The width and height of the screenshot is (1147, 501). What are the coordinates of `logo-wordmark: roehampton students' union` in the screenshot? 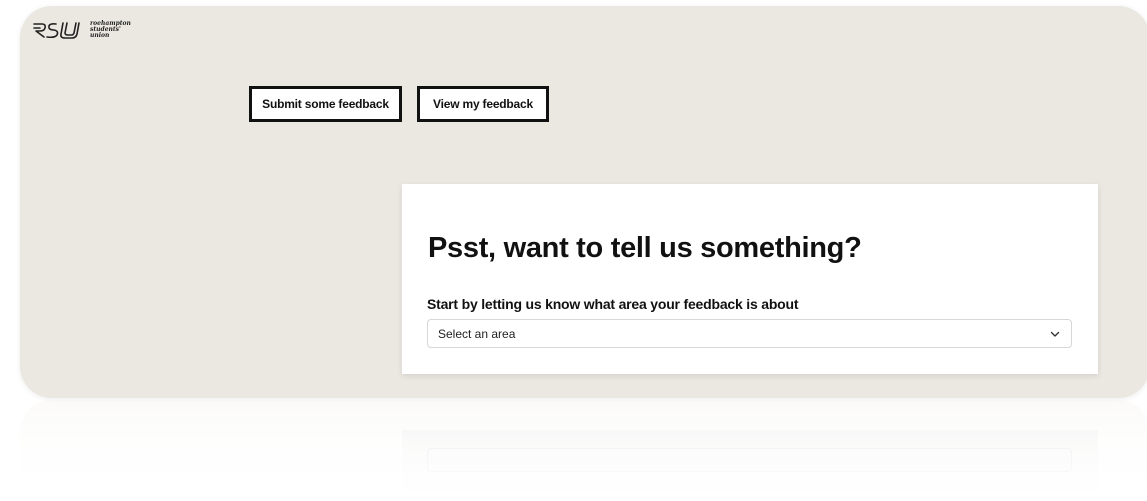 It's located at (110, 30).